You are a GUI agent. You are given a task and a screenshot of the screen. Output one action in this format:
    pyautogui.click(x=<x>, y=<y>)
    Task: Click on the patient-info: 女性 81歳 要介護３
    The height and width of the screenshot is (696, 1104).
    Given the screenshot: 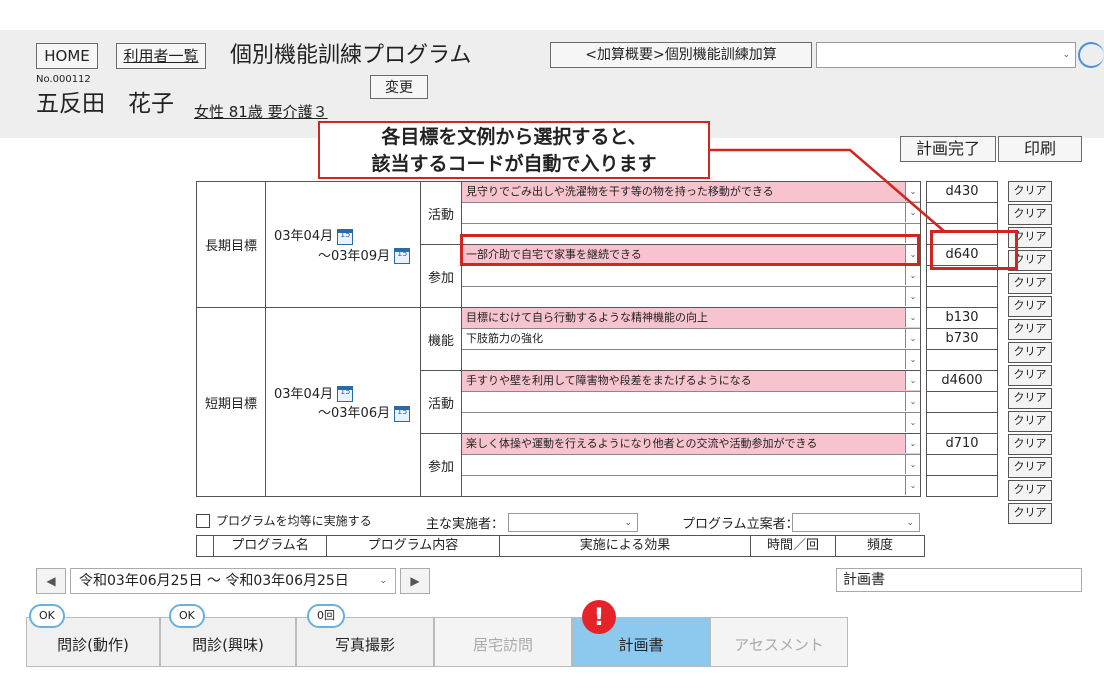 What is the action you would take?
    pyautogui.click(x=261, y=112)
    